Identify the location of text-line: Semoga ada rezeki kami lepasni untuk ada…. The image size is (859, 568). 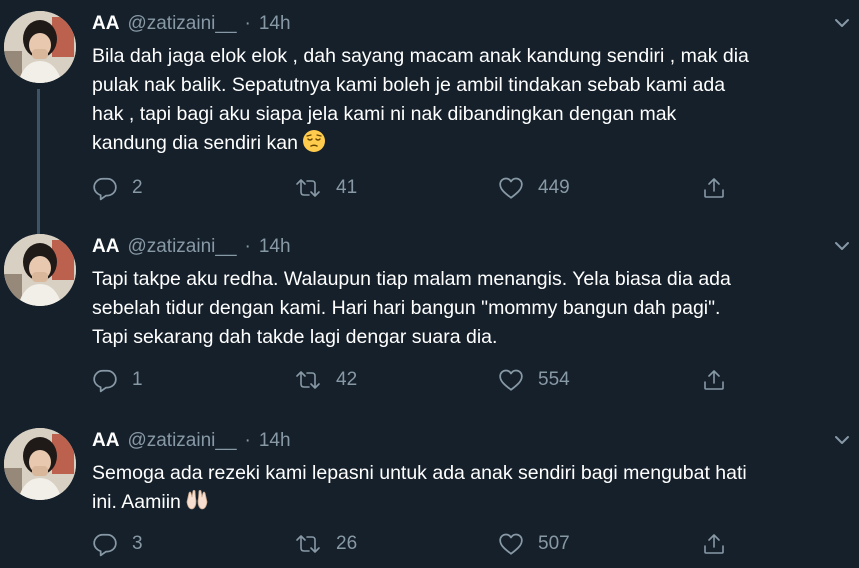
(419, 473).